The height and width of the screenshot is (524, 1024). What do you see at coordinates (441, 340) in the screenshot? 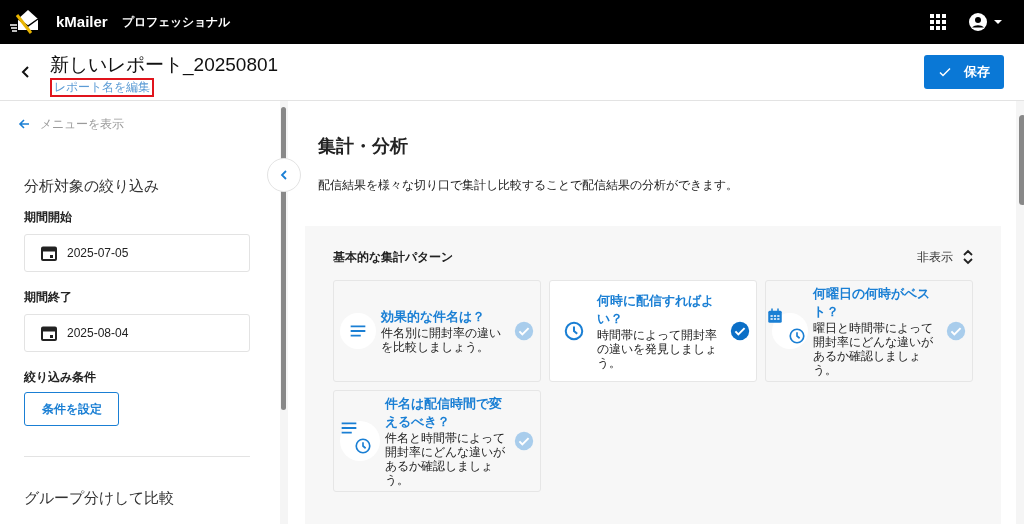
I see `card-description: 件名別に開封率の違いを比較しましょう。` at bounding box center [441, 340].